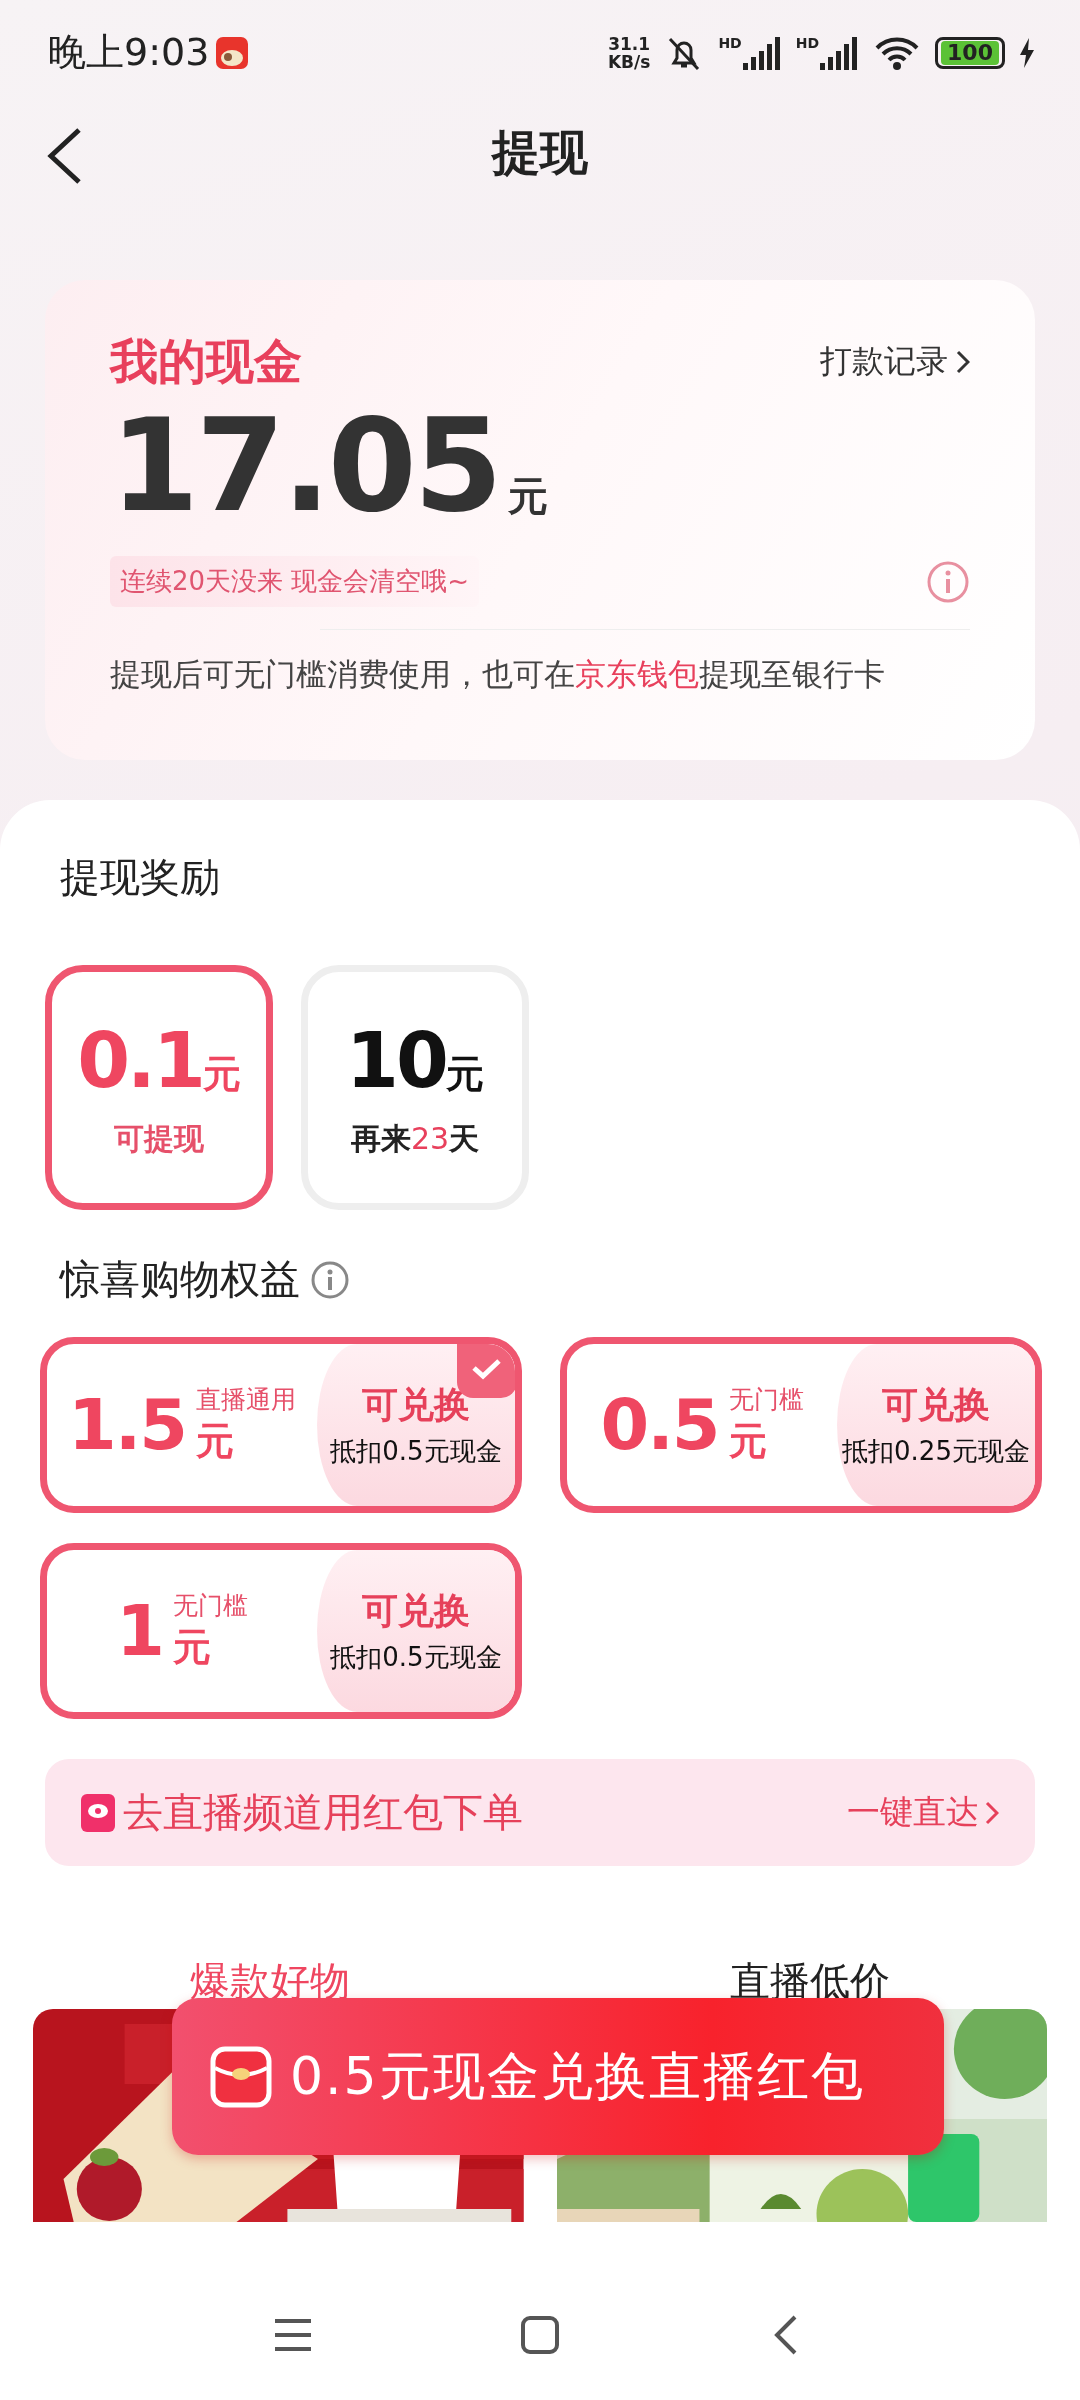 The height and width of the screenshot is (2400, 1080). I want to click on reward-tile: 0.1元 可提现, so click(159, 1087).